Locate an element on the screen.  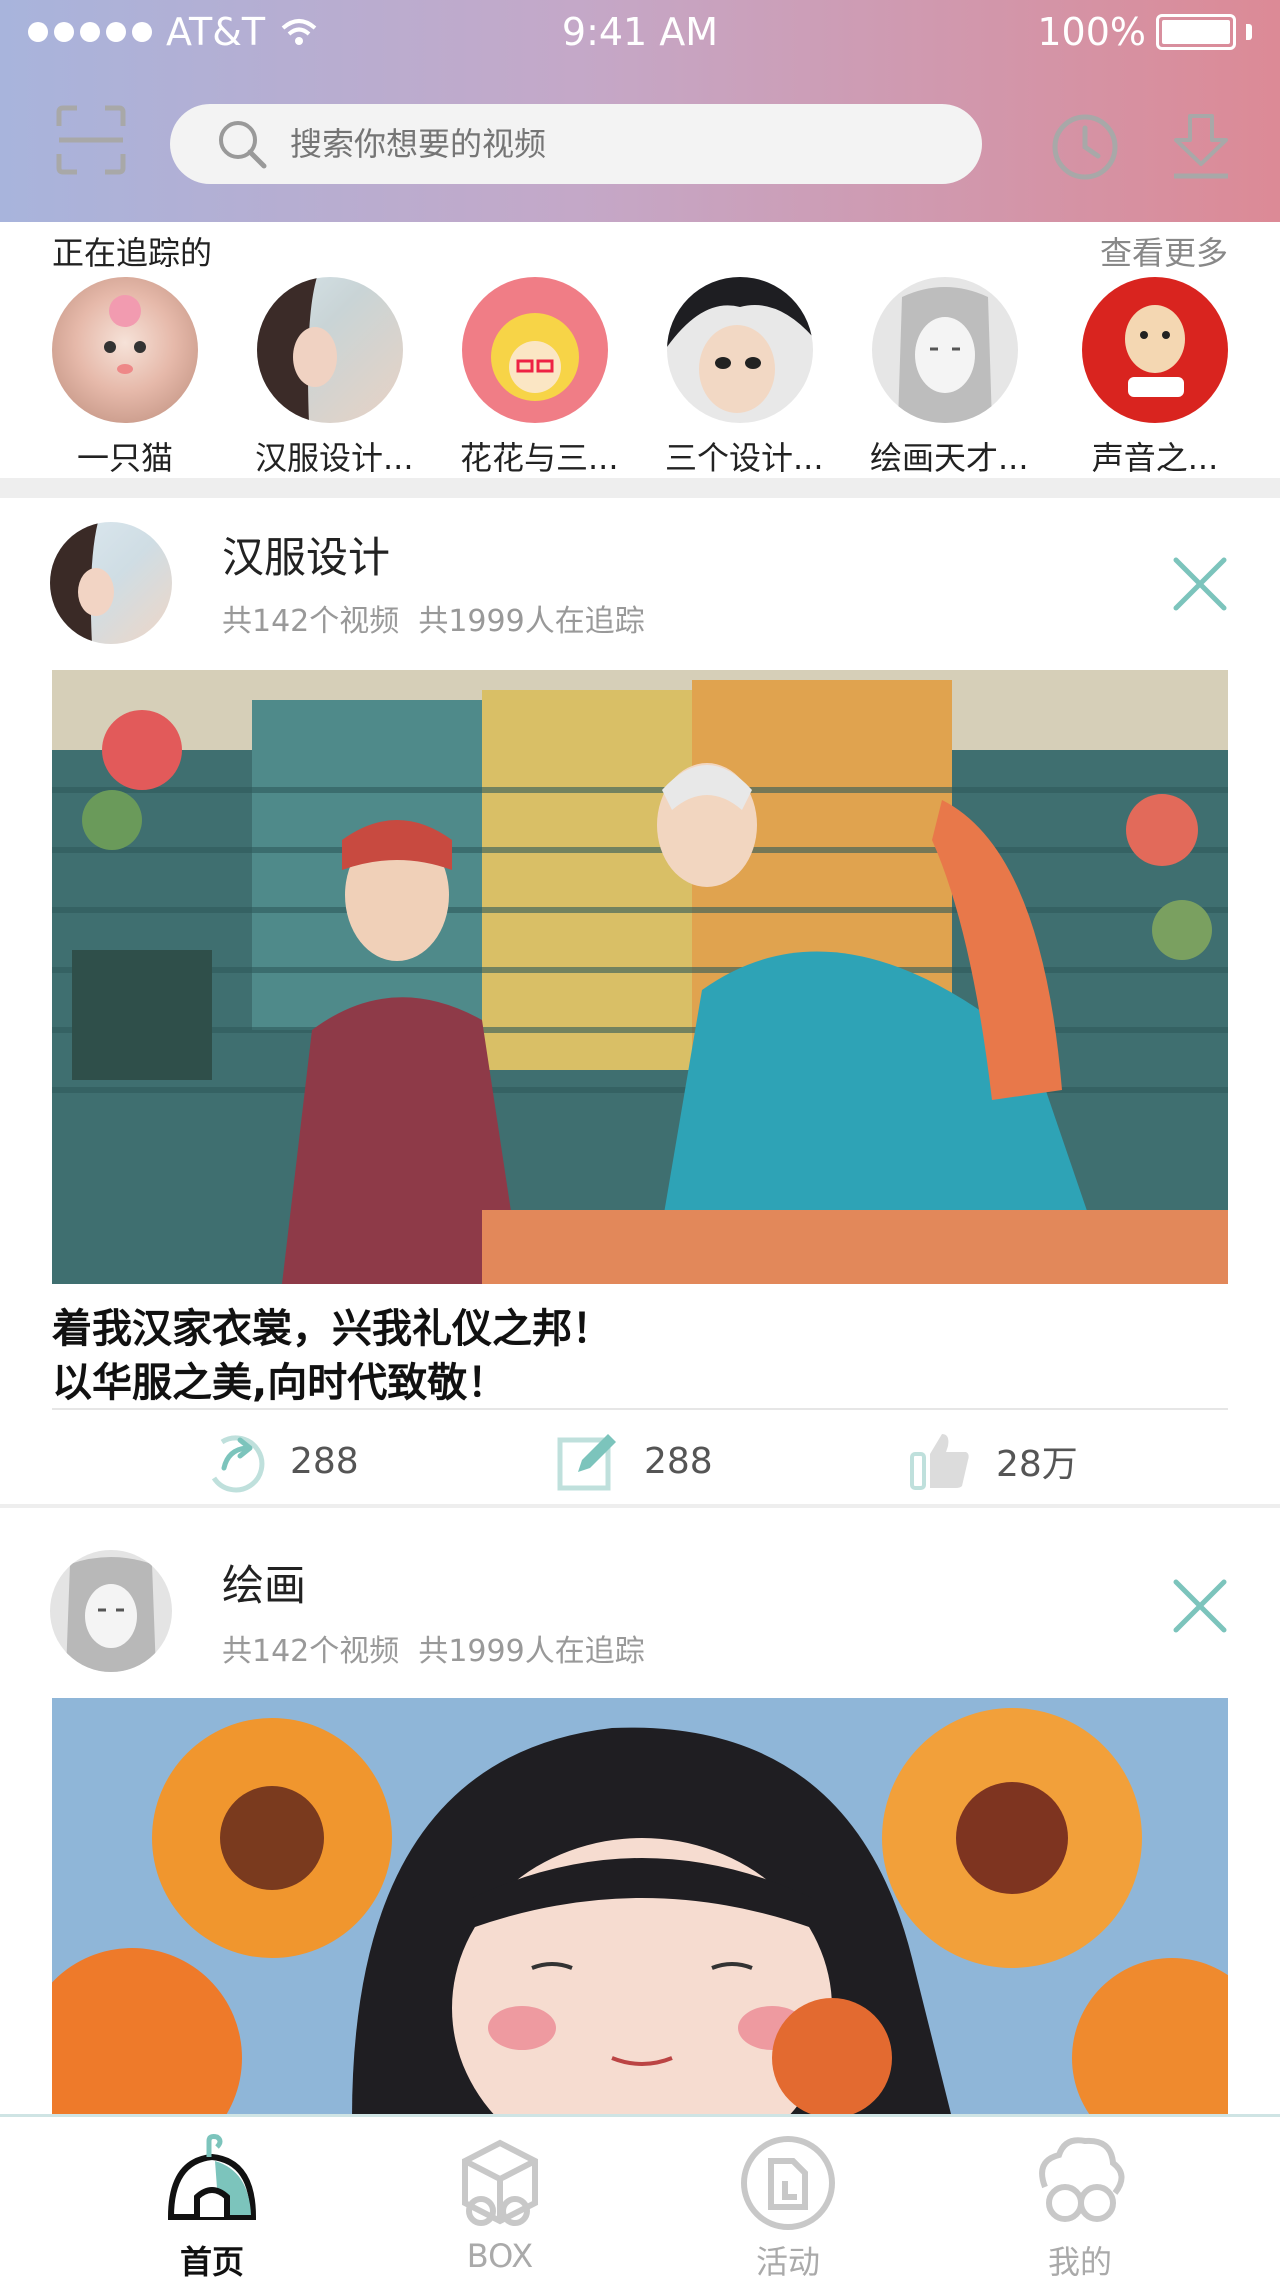
search-icon is located at coordinates (243, 145).